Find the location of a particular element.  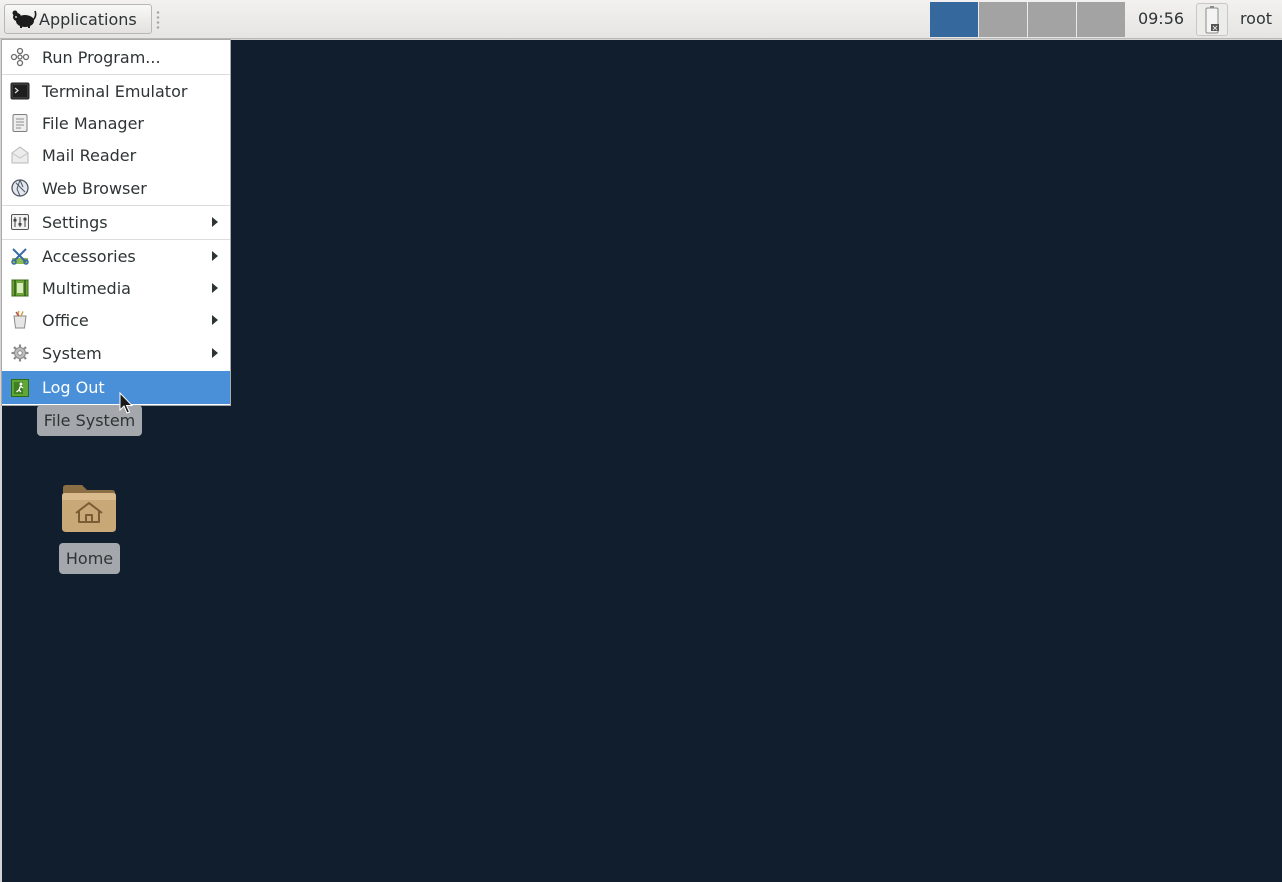

home-label: Home is located at coordinates (89, 558).